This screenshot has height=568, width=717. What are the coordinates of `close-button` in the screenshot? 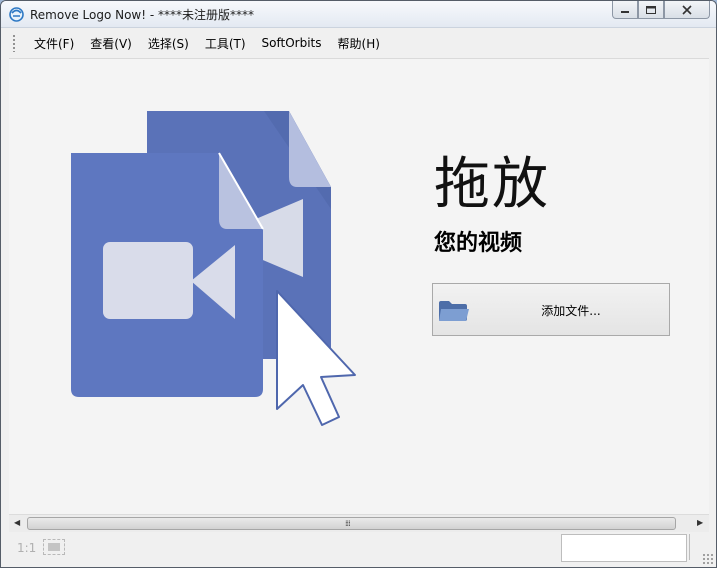 It's located at (687, 10).